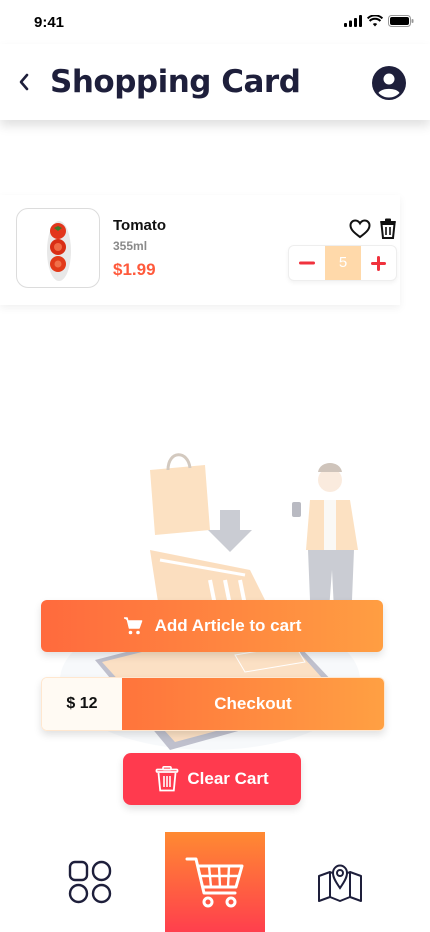  I want to click on quantity-stepper: 5, so click(342, 263).